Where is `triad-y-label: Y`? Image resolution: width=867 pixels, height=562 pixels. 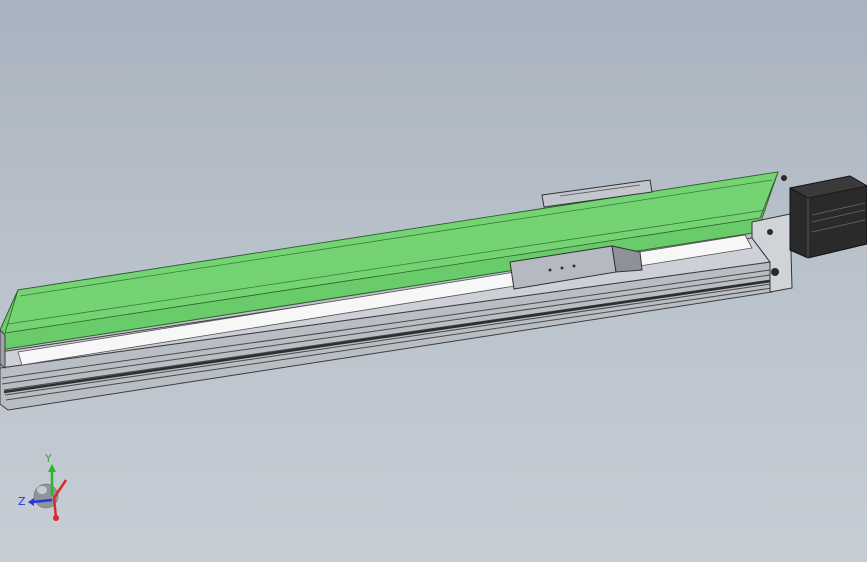 triad-y-label: Y is located at coordinates (48, 458).